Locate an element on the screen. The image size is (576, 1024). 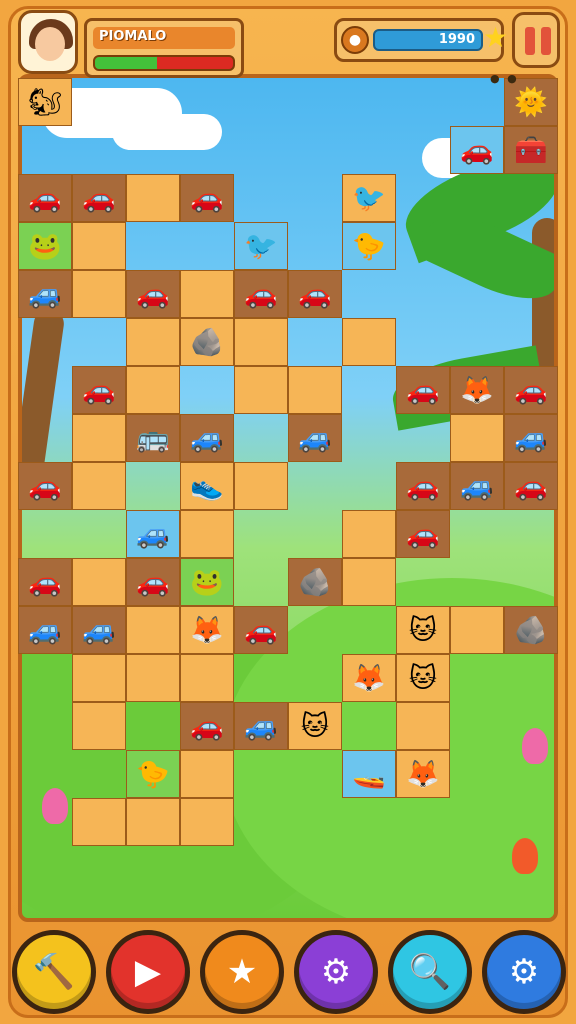
star-button: ★ is located at coordinates (242, 972).